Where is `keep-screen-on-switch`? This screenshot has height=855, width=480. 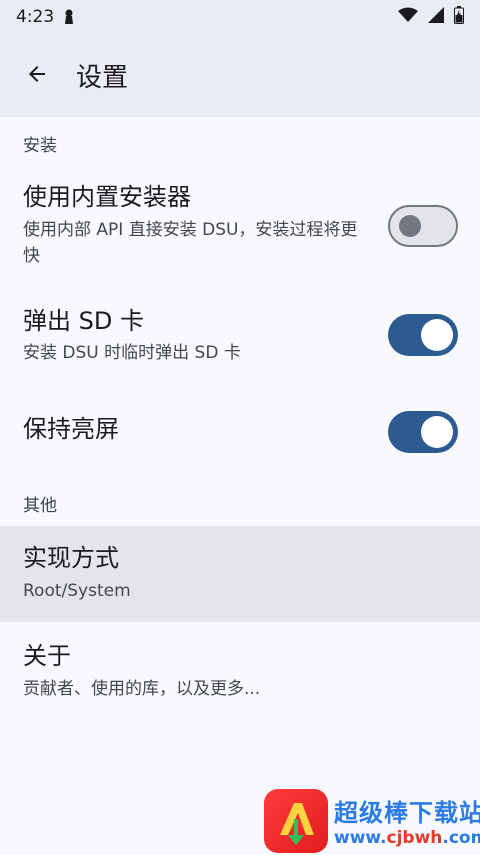 keep-screen-on-switch is located at coordinates (423, 432).